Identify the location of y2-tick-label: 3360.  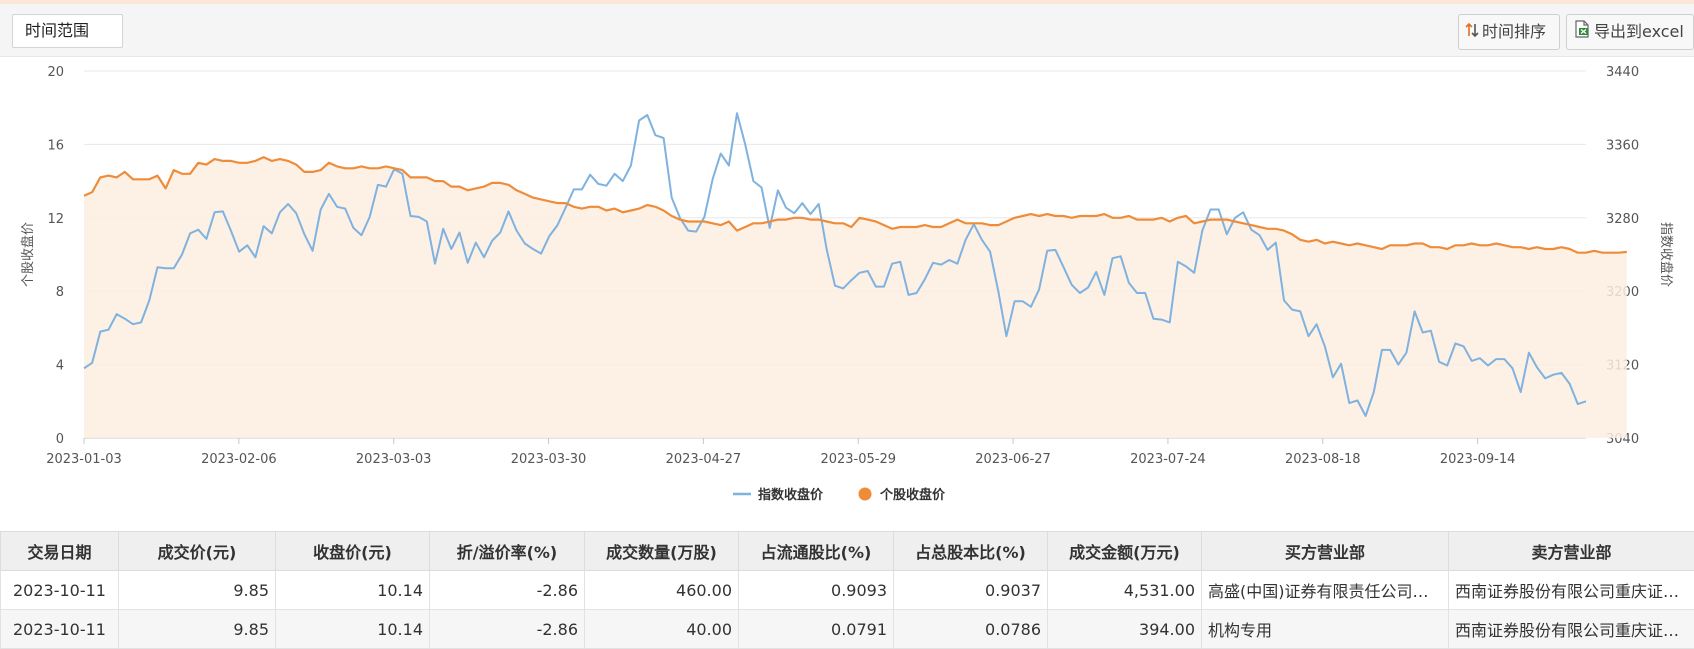
(1622, 145).